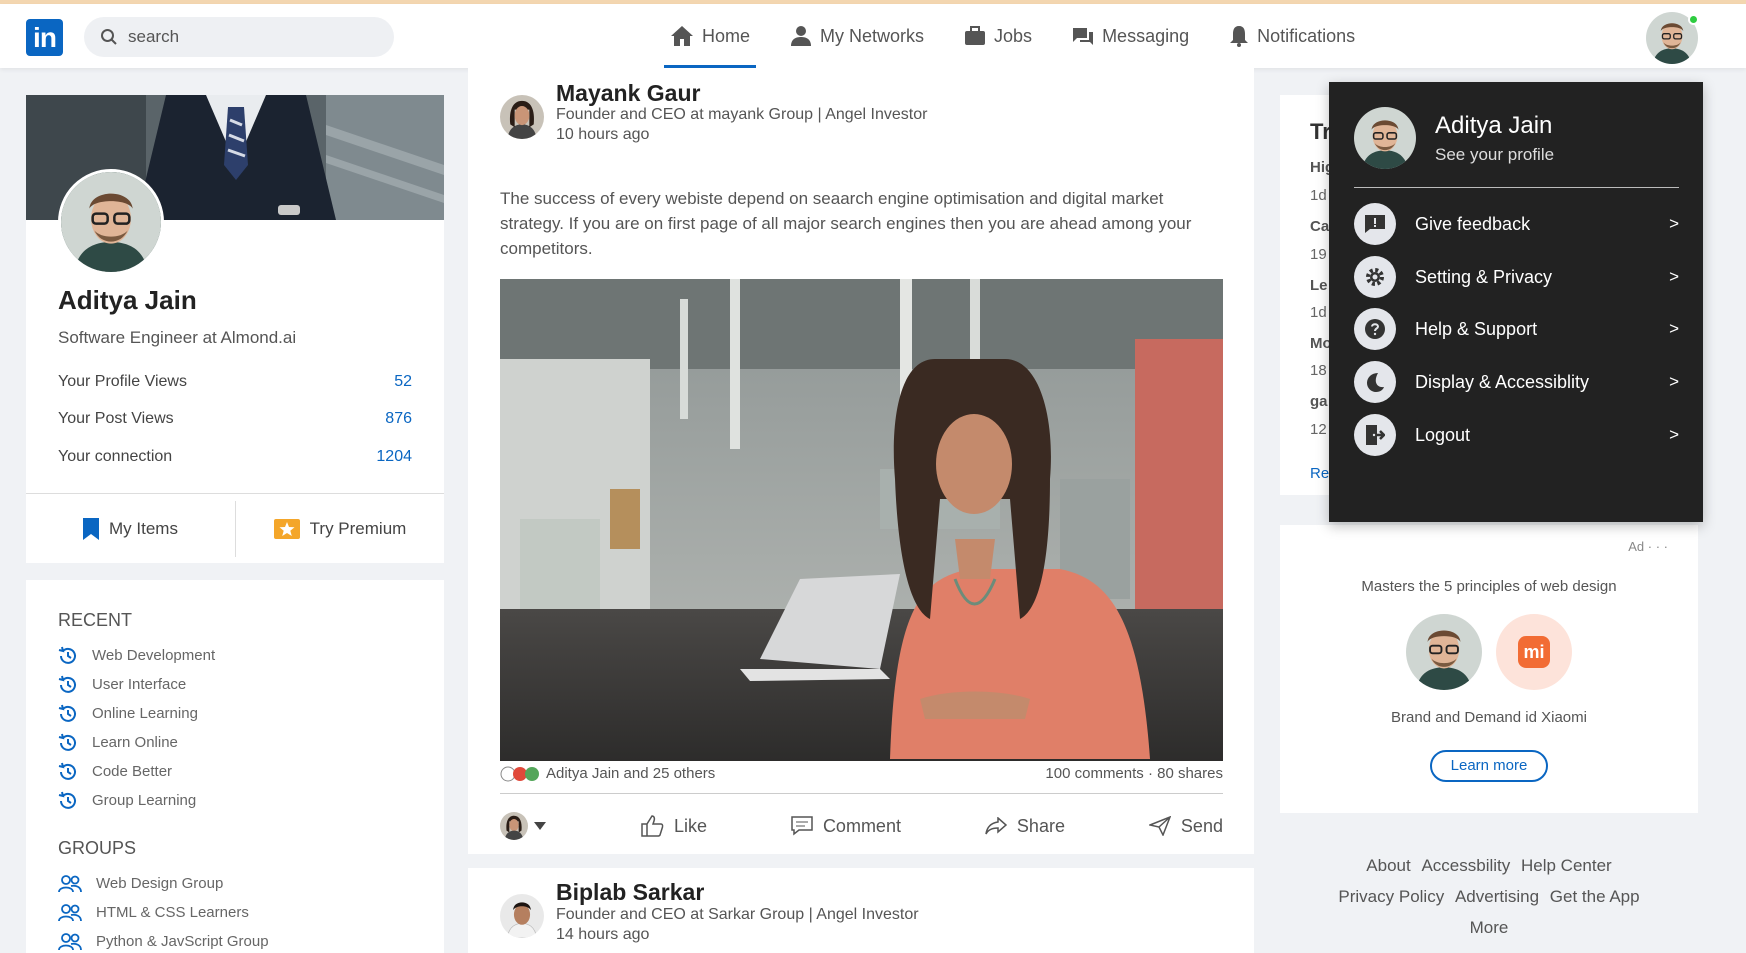  Describe the element at coordinates (116, 418) in the screenshot. I see `stat-label: Your Post Views` at that location.